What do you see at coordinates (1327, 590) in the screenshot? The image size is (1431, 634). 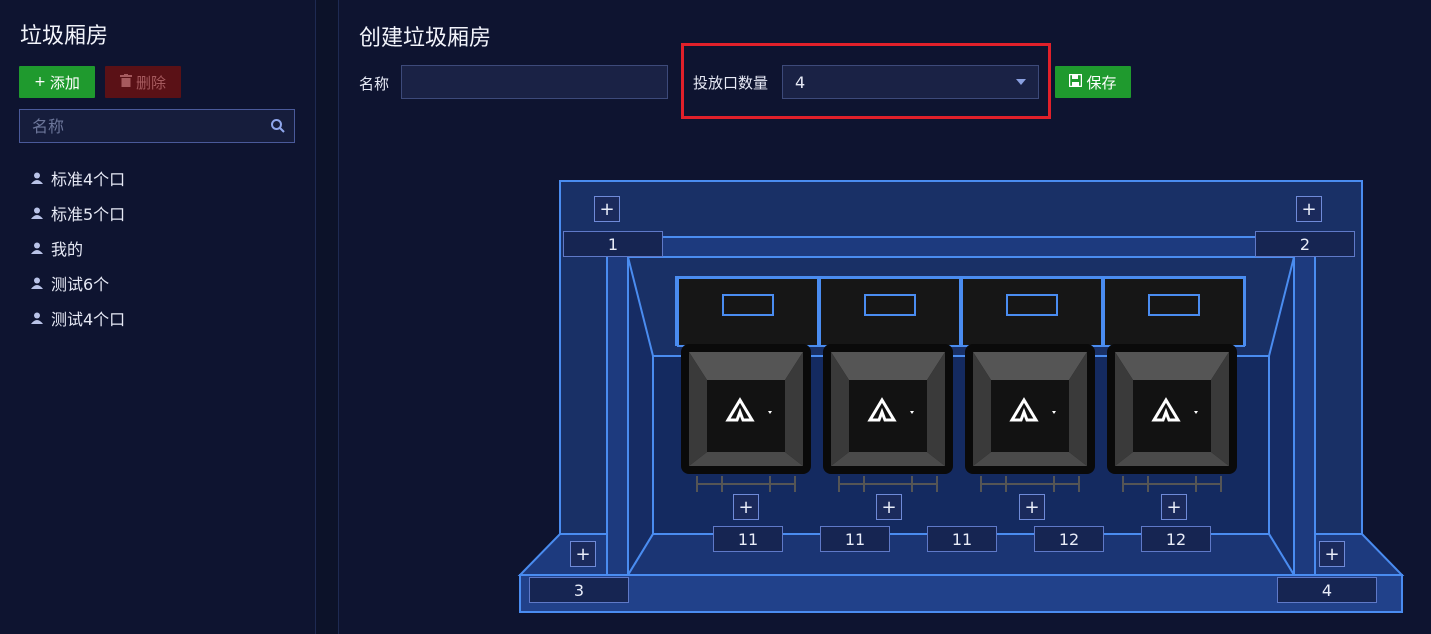 I see `corner-number-4: 4` at bounding box center [1327, 590].